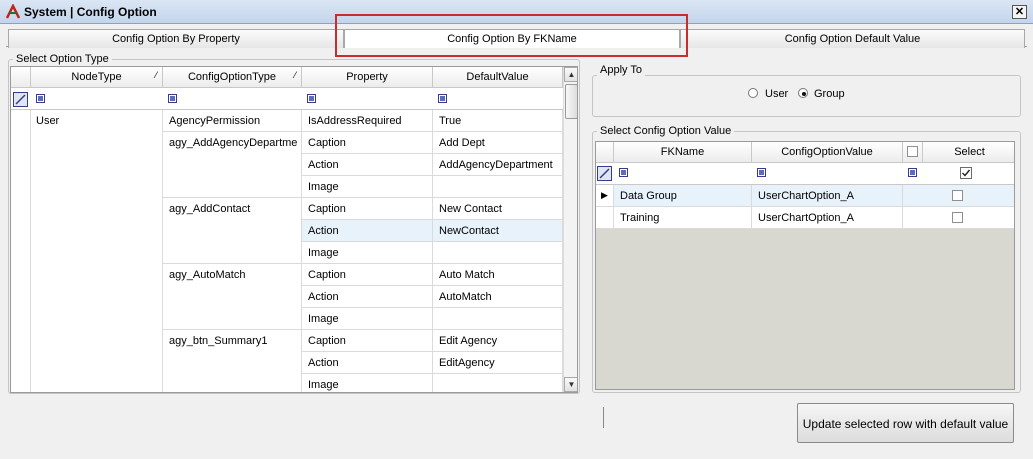  What do you see at coordinates (683, 152) in the screenshot?
I see `col-header-fkname: FKName` at bounding box center [683, 152].